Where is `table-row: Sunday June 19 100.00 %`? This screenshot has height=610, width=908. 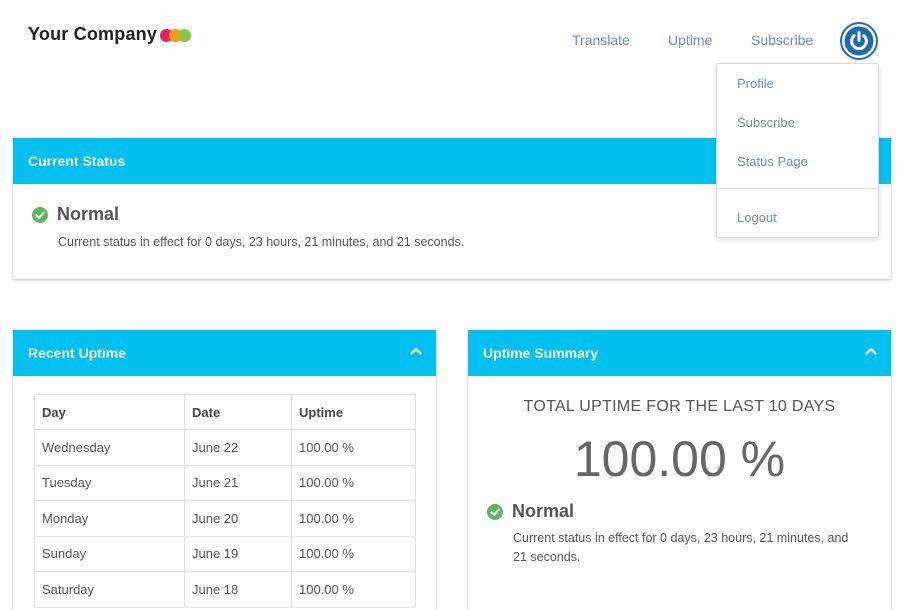 table-row: Sunday June 19 100.00 % is located at coordinates (225, 553).